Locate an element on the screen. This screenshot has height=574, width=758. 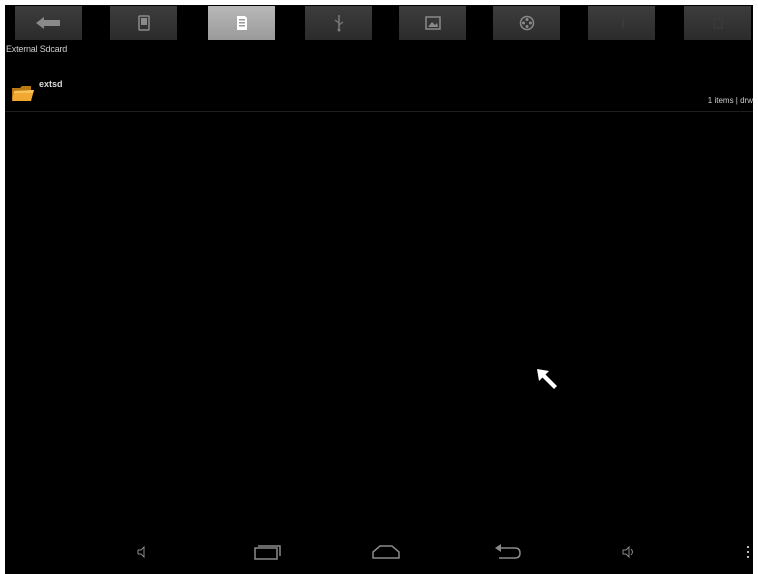
video-button is located at coordinates (526, 23).